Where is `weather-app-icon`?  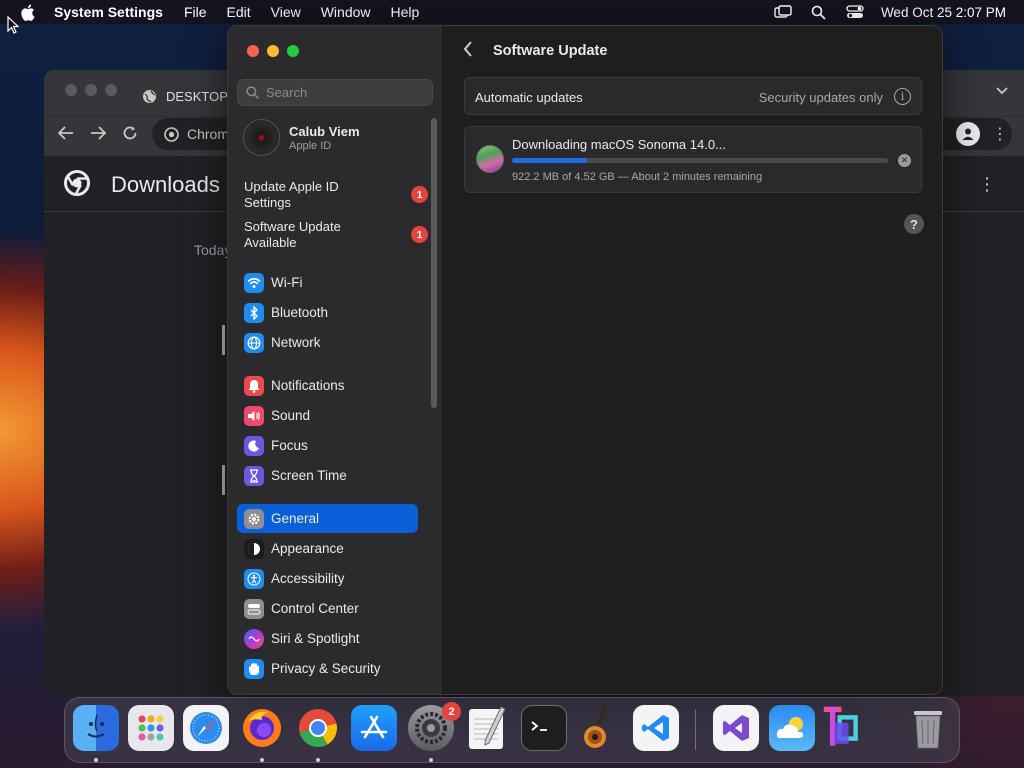
weather-app-icon is located at coordinates (792, 728).